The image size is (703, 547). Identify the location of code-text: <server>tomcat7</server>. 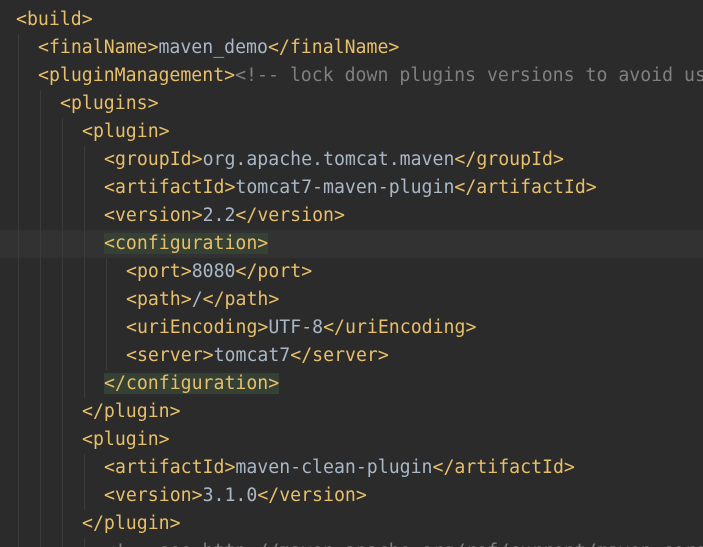
(257, 356).